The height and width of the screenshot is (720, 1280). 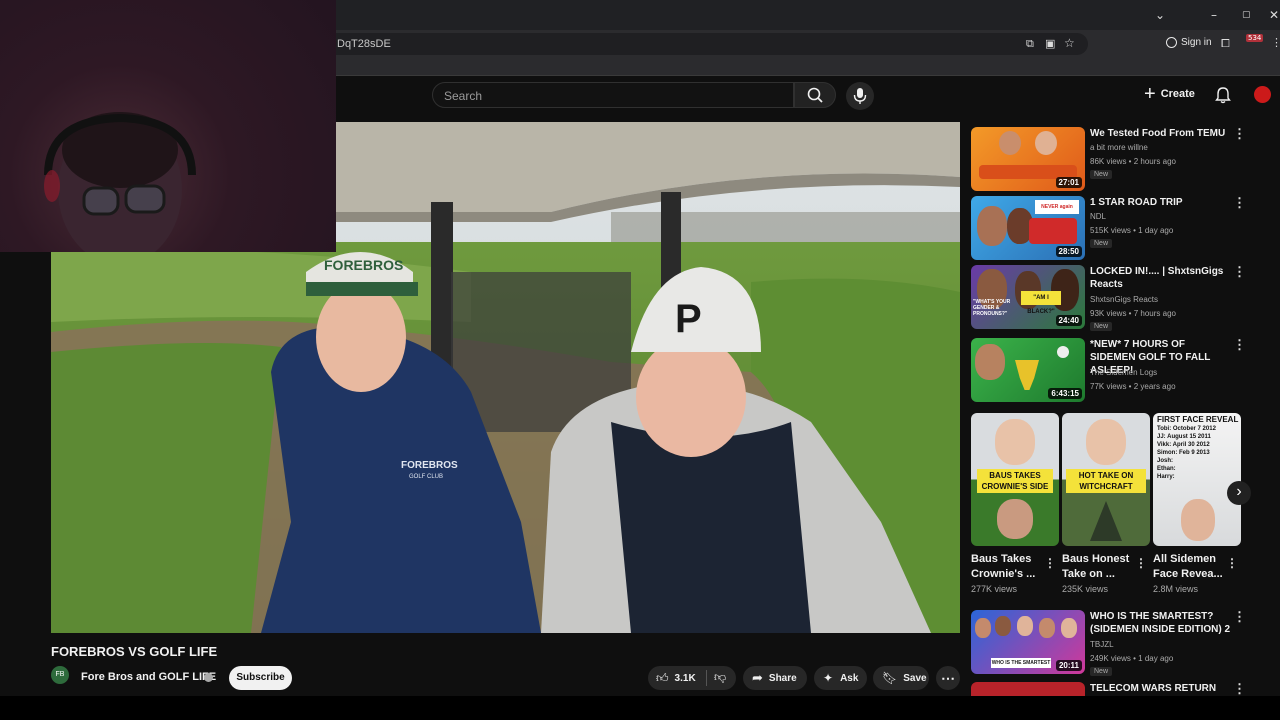 What do you see at coordinates (1030, 44) in the screenshot?
I see `picture-in-picture-icon: ⧉` at bounding box center [1030, 44].